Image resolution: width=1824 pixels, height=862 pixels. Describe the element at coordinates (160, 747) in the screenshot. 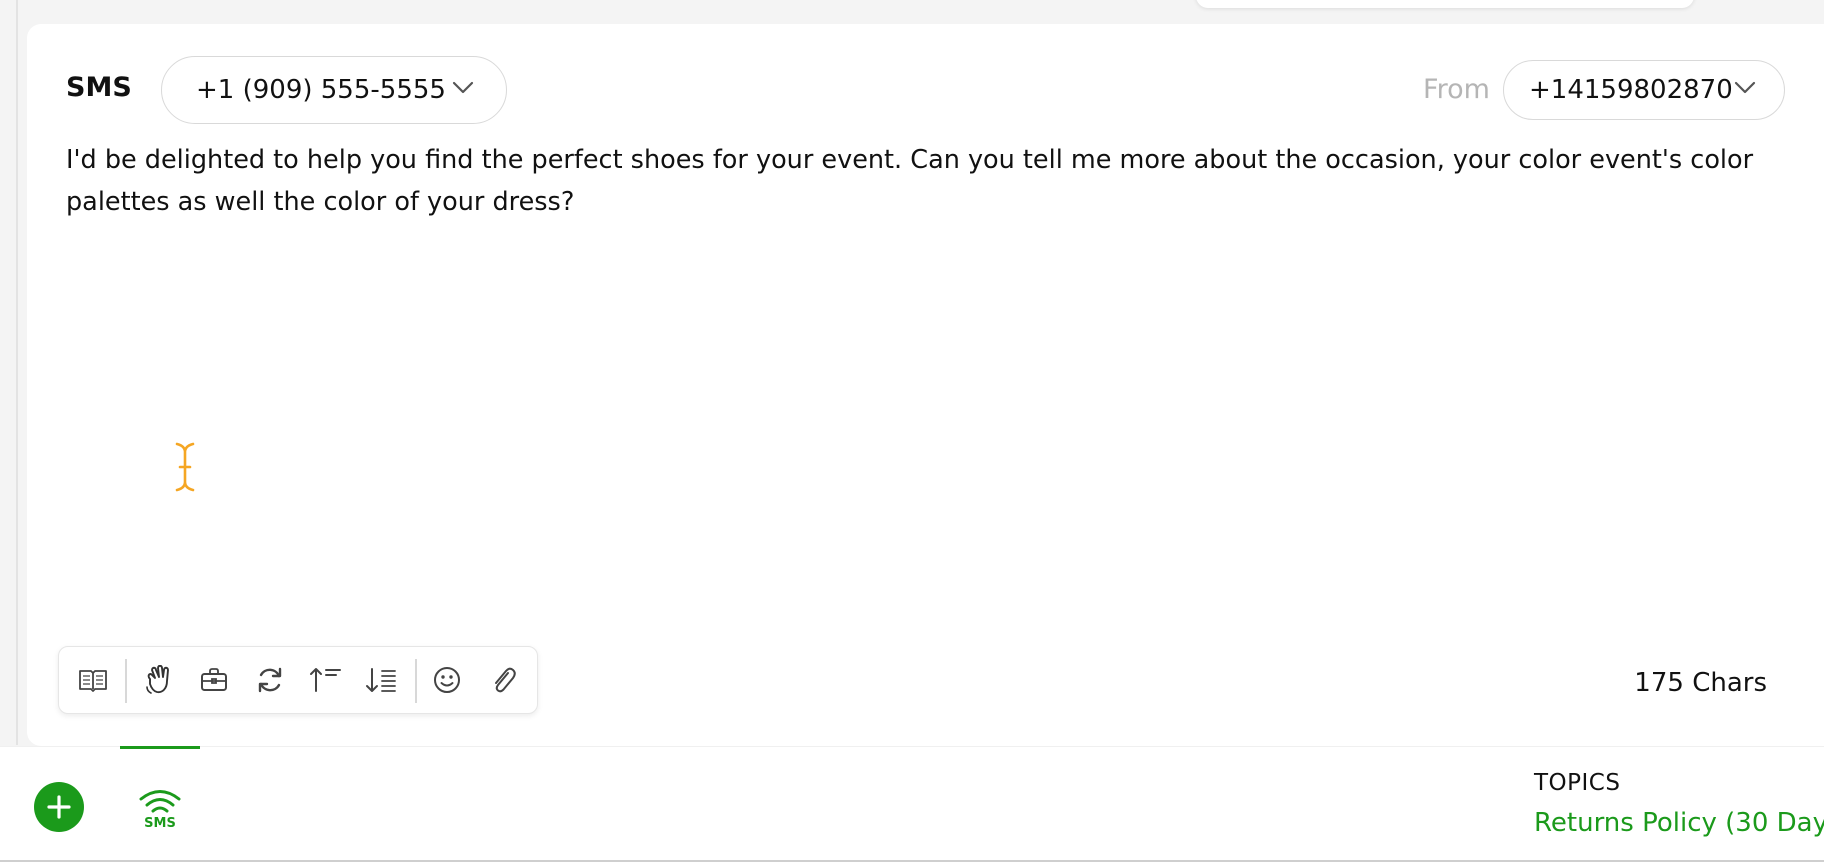

I see `active-tab-indicator` at that location.